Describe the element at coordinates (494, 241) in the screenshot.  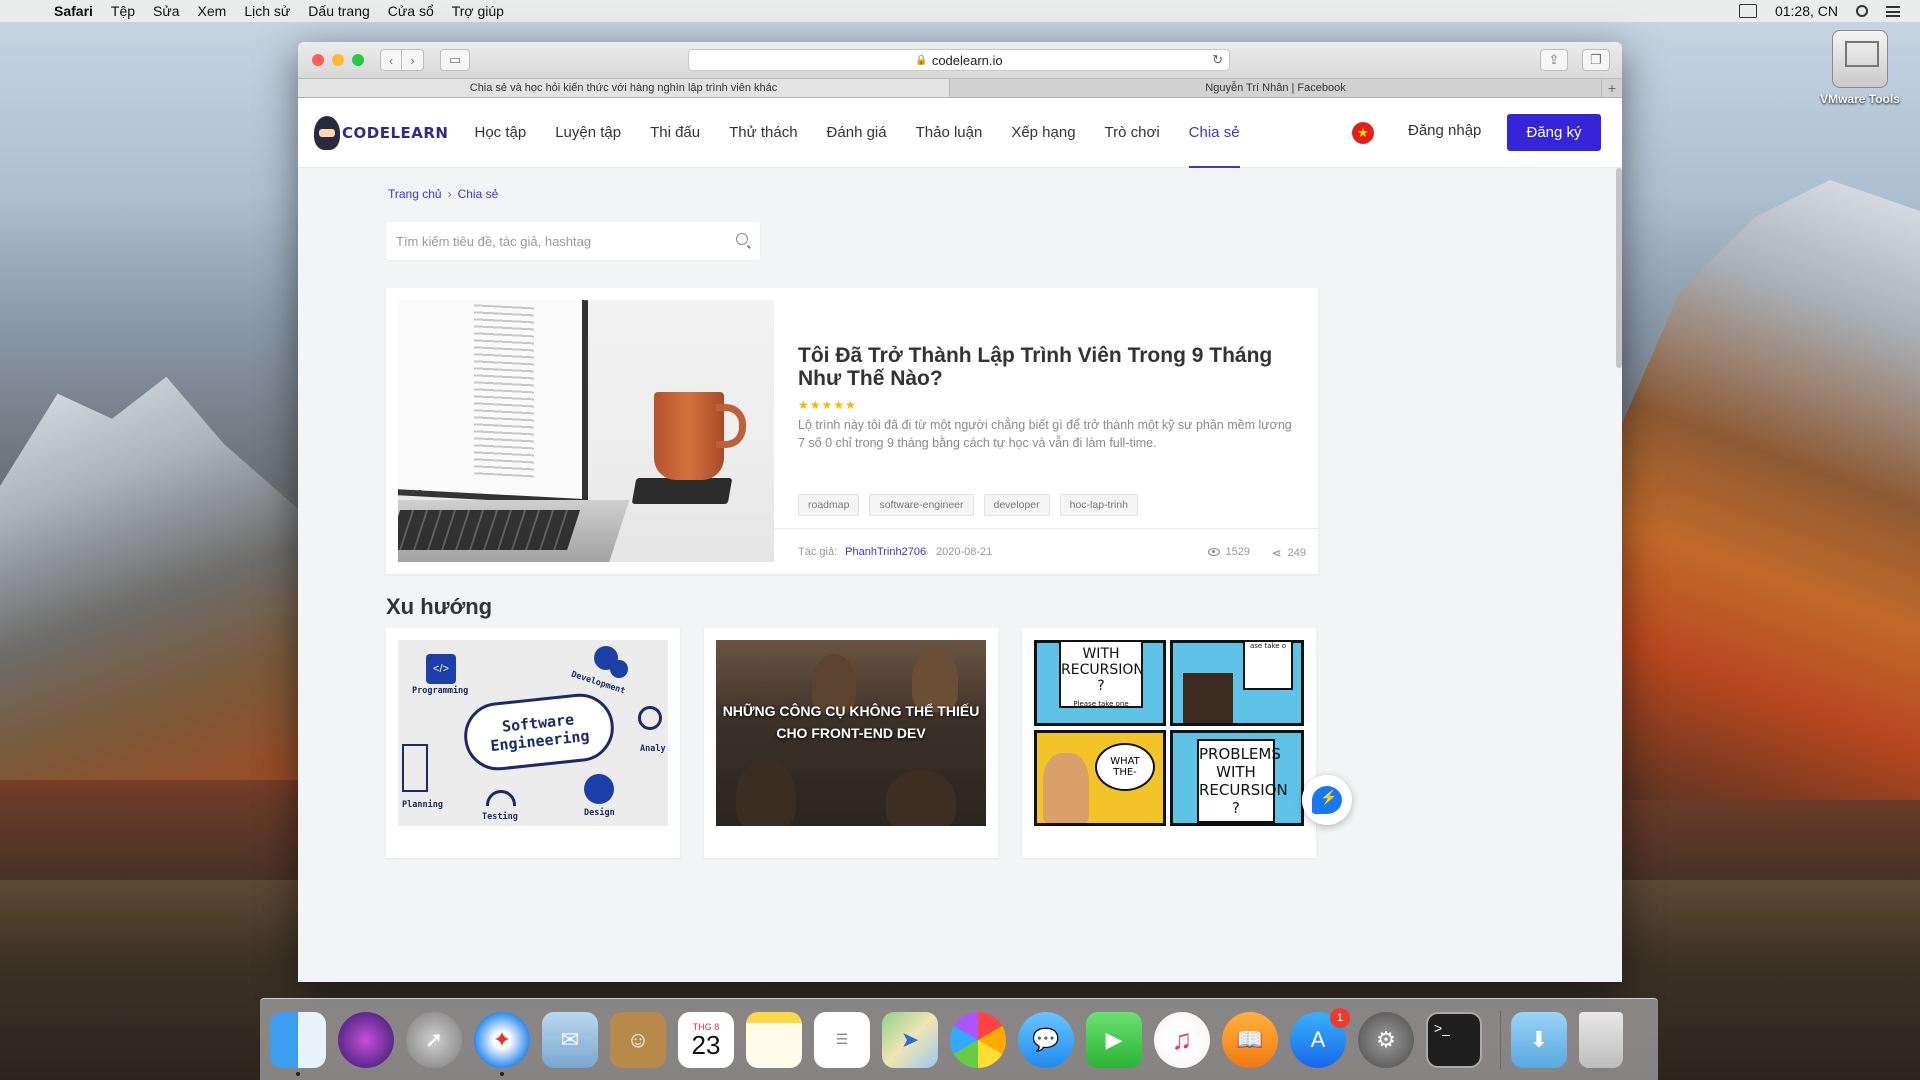
I see `search-placeholder: Tìm kiếm tiêu đề, tác giả, hashtag` at that location.